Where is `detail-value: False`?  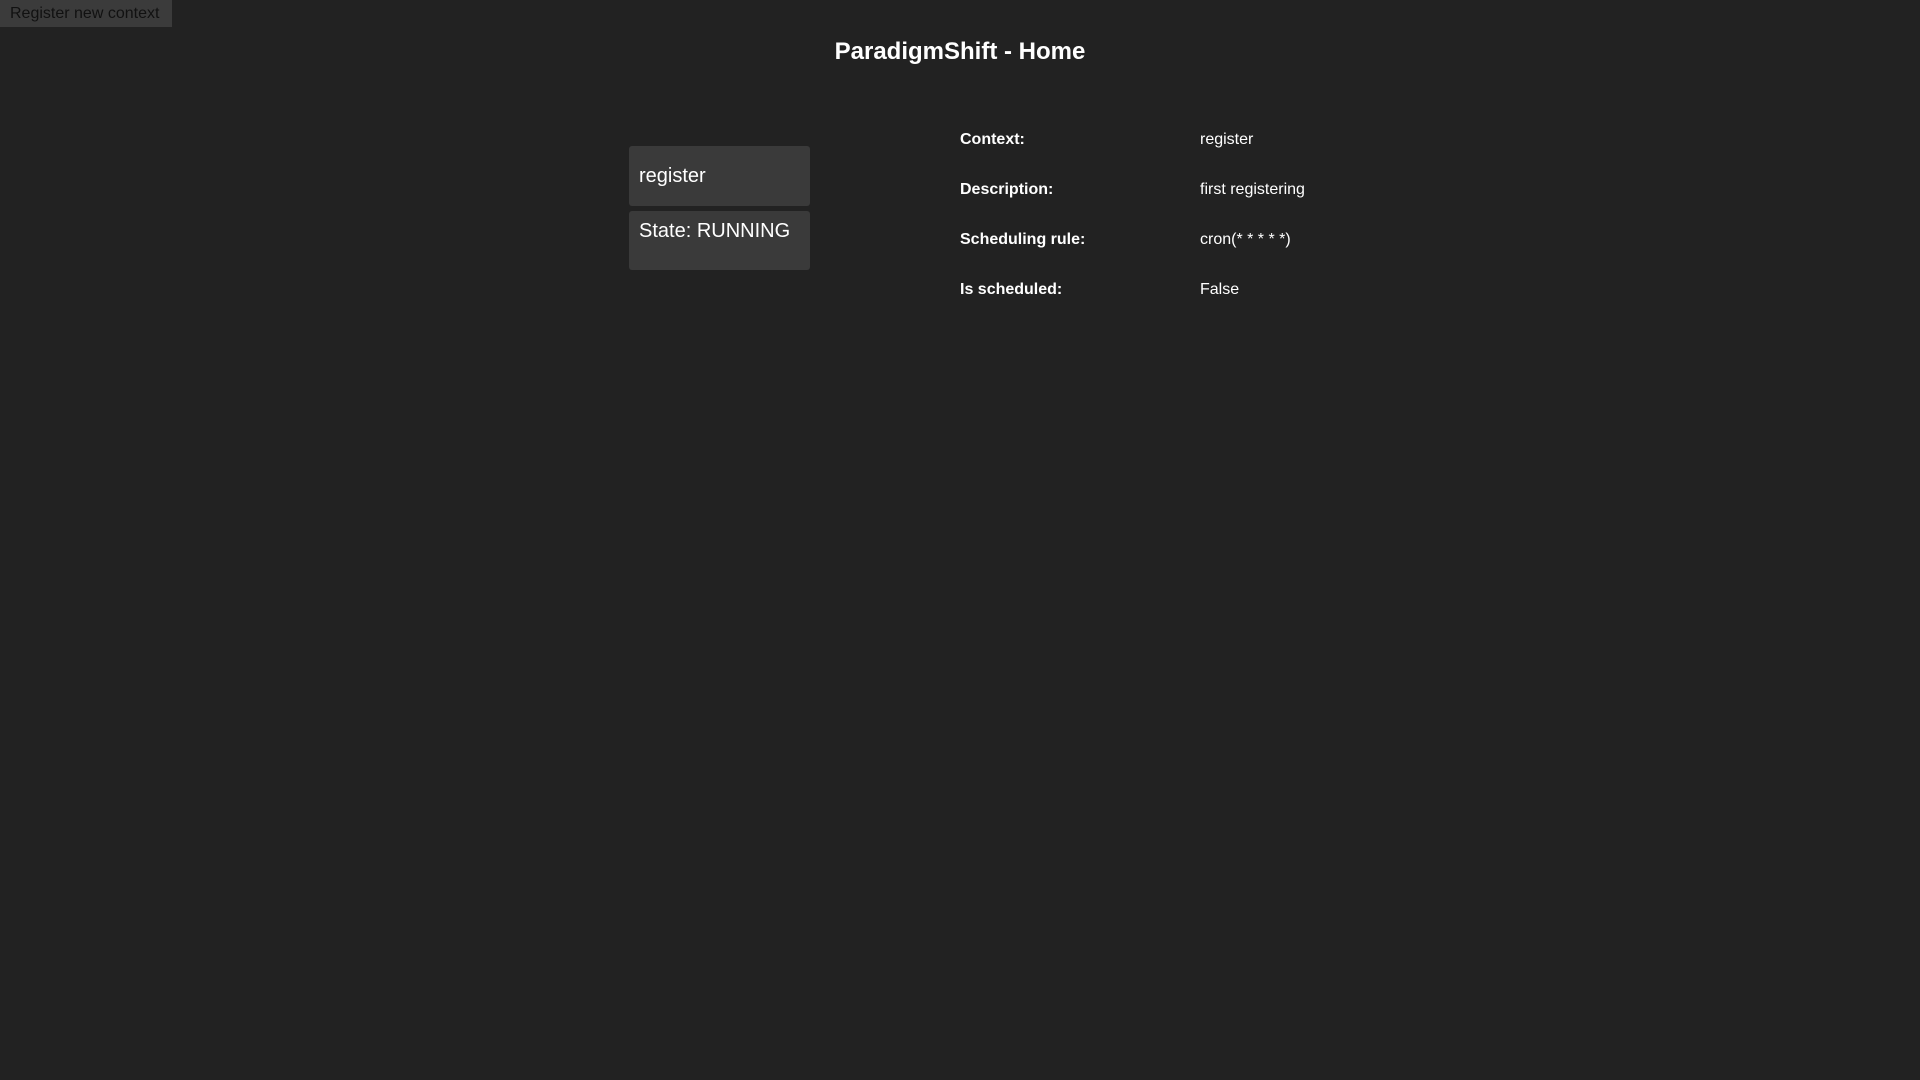
detail-value: False is located at coordinates (1220, 289).